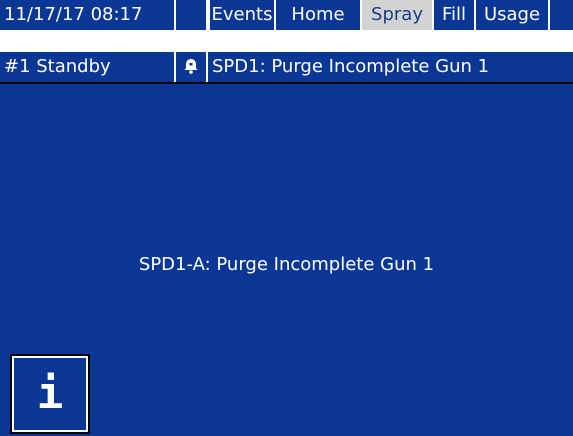  I want to click on blank-status-cell, so click(191, 15).